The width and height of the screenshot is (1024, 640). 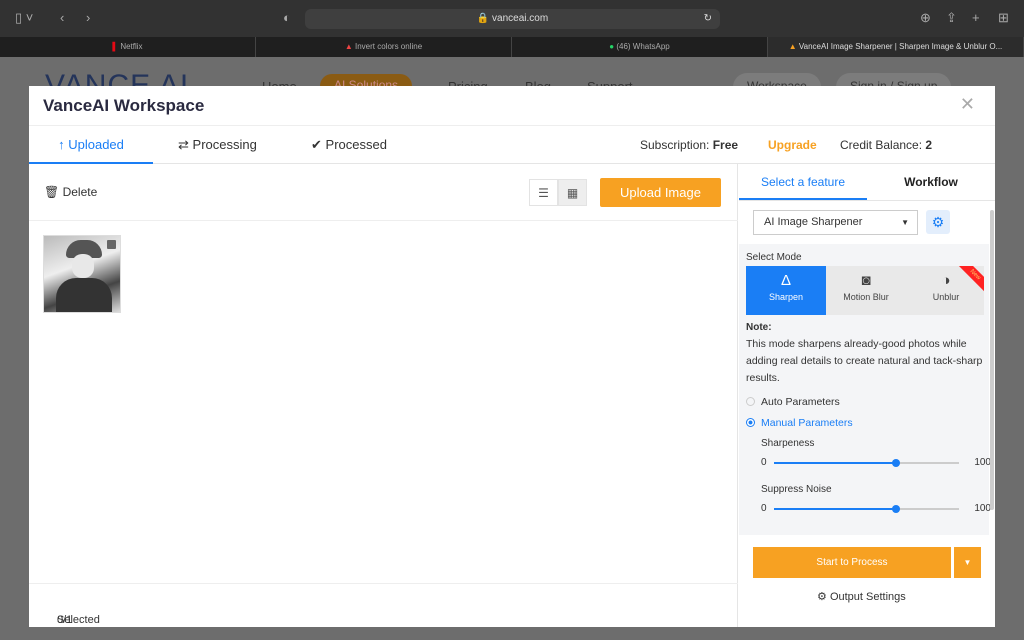 What do you see at coordinates (24, 18) in the screenshot?
I see `sidebar-icon: ▯ ˅` at bounding box center [24, 18].